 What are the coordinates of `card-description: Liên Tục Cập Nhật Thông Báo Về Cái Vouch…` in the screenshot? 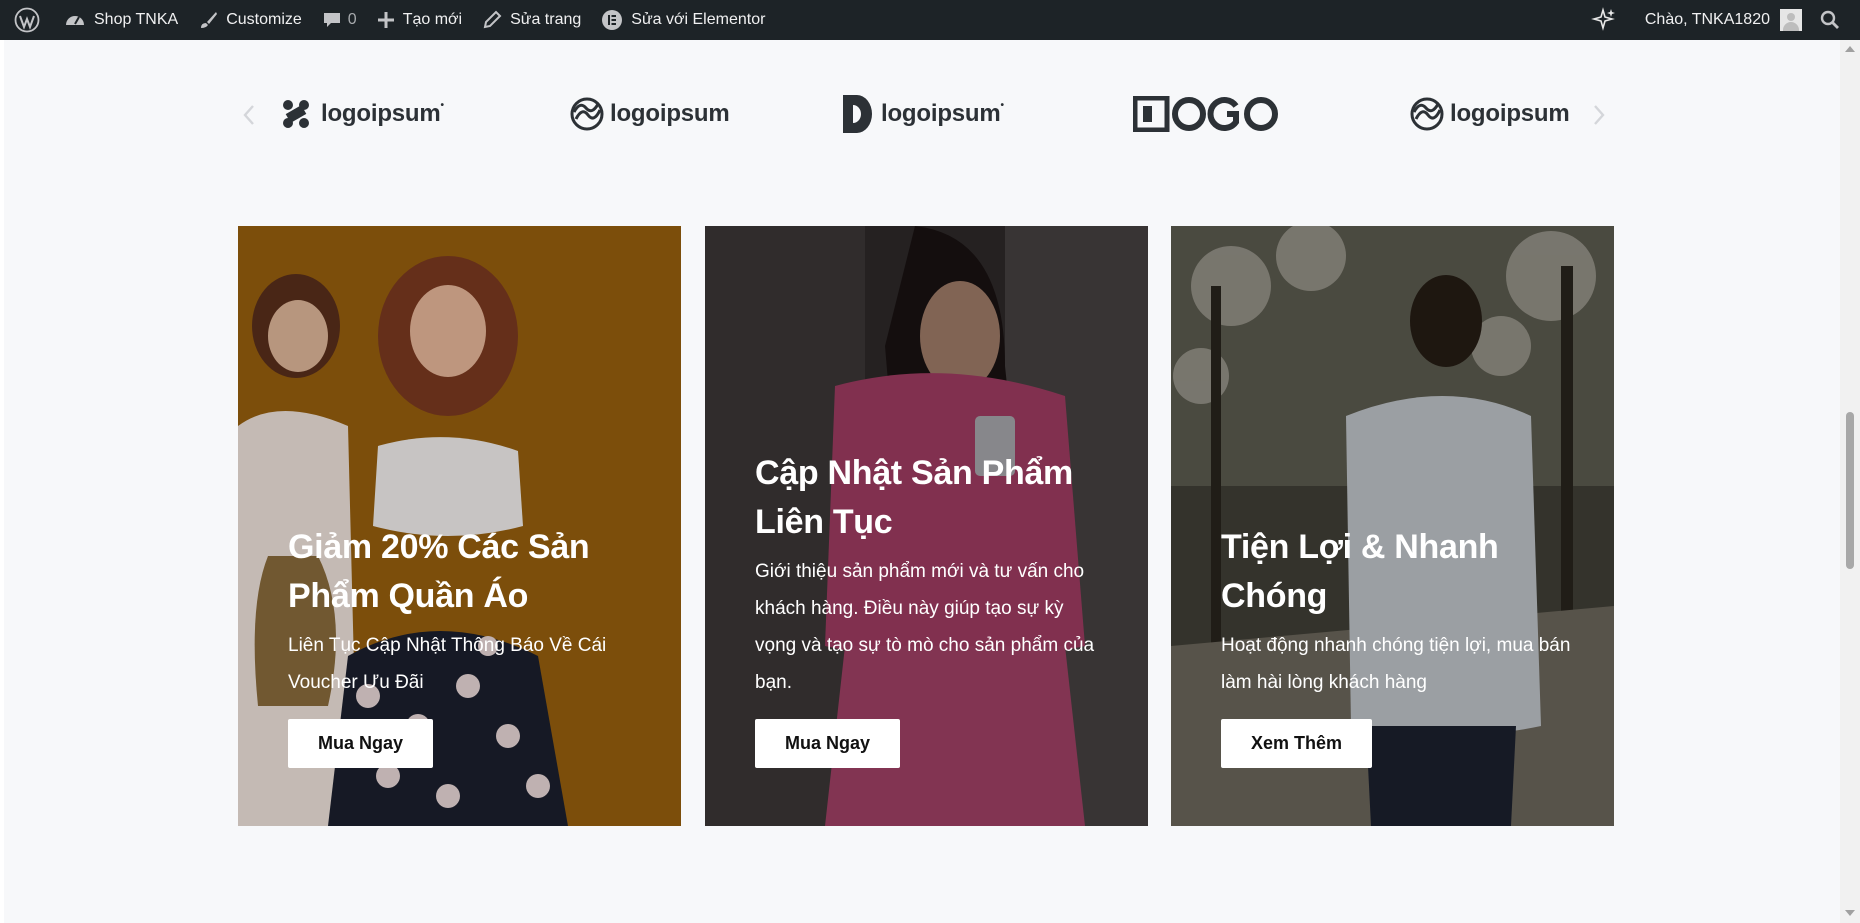 It's located at (447, 664).